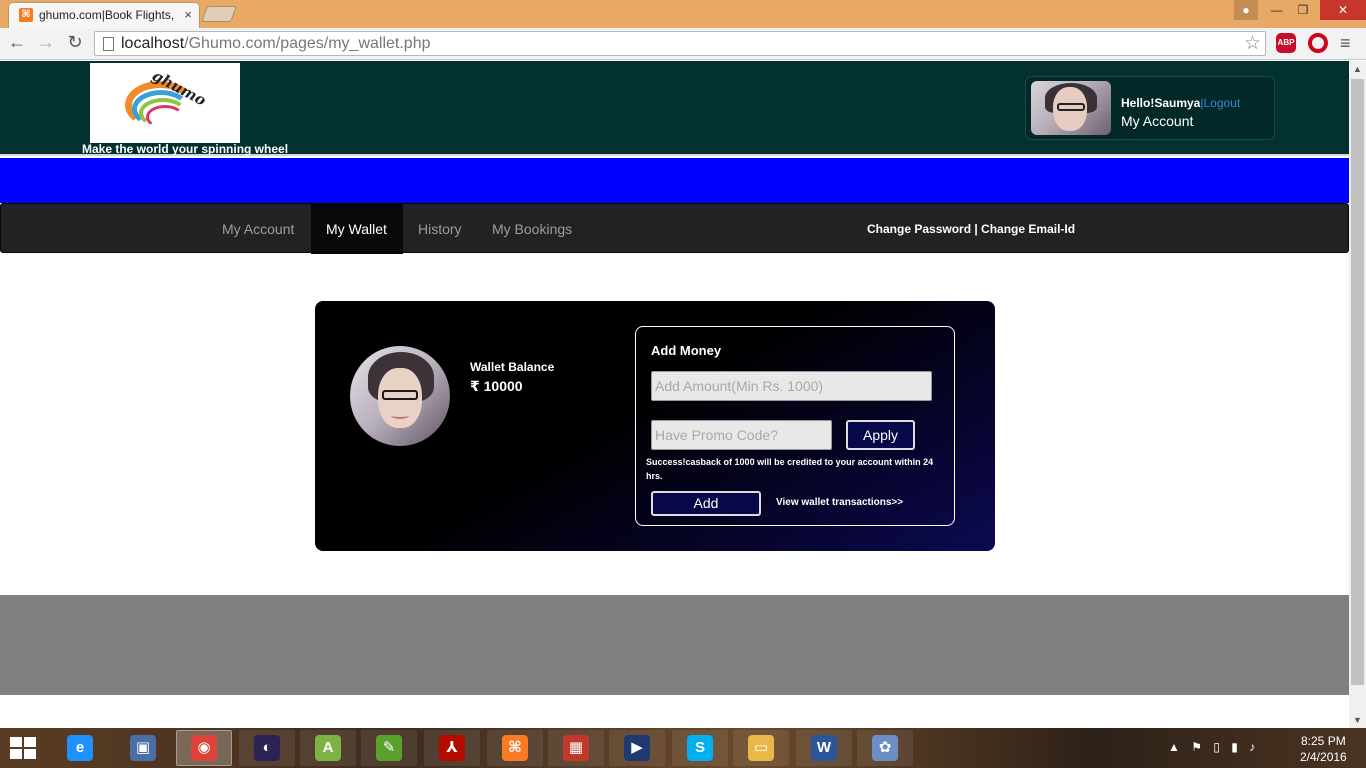 This screenshot has width=1366, height=768. What do you see at coordinates (1157, 121) in the screenshot?
I see `my-account-link: My Account` at bounding box center [1157, 121].